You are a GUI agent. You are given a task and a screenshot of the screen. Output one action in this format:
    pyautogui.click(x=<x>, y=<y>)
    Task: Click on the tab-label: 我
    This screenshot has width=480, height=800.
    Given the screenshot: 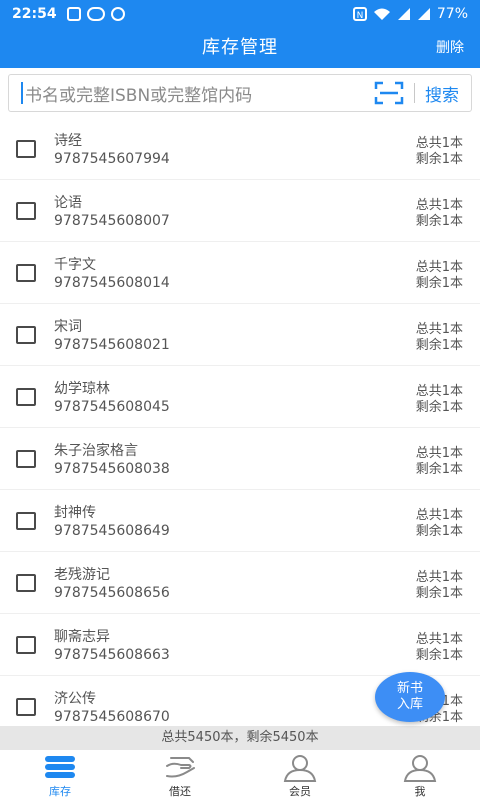 What is the action you would take?
    pyautogui.click(x=420, y=791)
    